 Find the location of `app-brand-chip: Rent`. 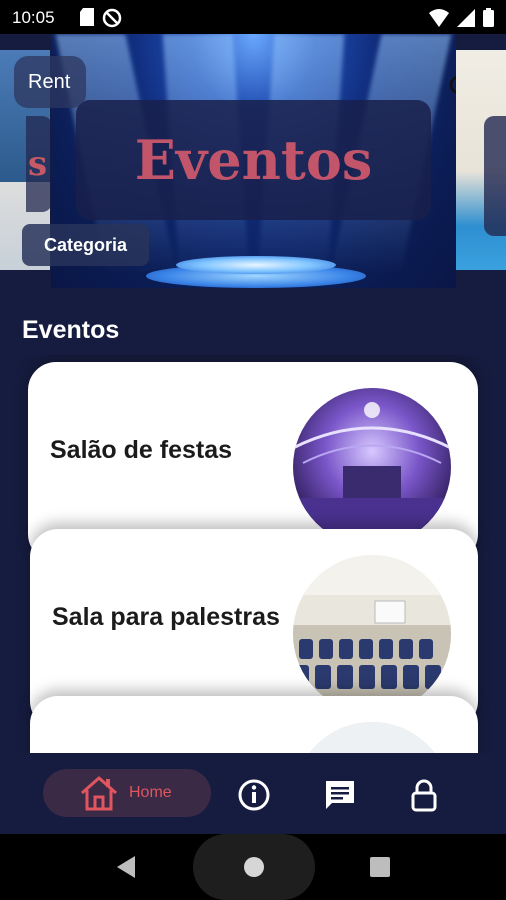

app-brand-chip: Rent is located at coordinates (50, 82).